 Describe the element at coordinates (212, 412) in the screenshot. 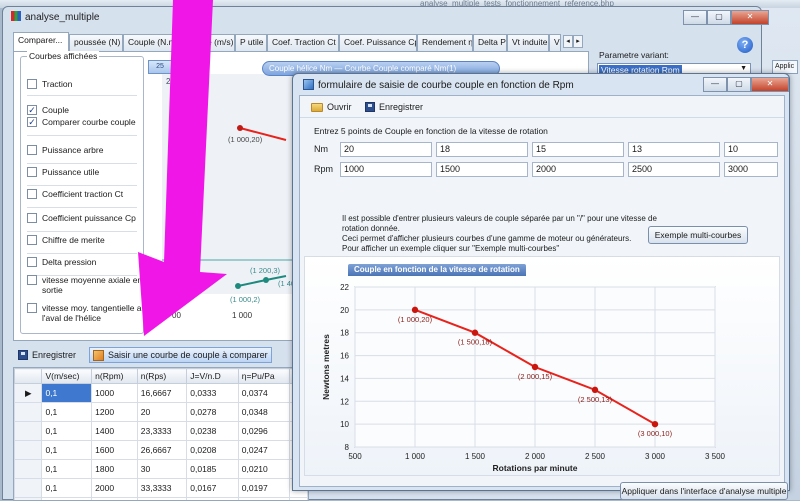

I see `table-cell: 0,0278` at that location.